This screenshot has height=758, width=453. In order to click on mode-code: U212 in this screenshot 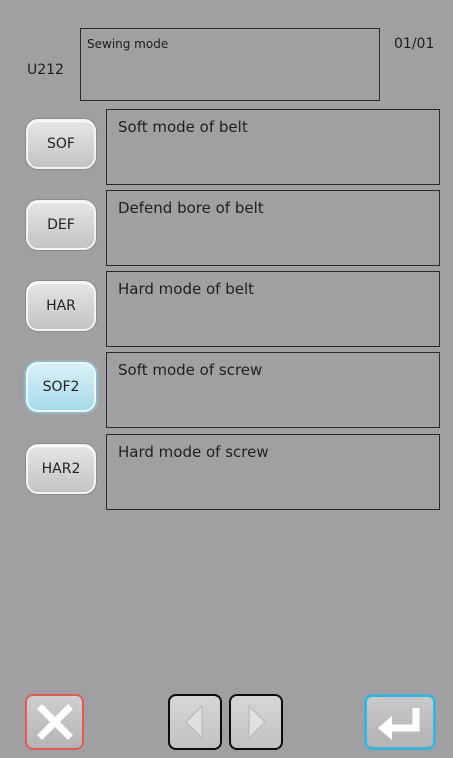, I will do `click(45, 70)`.